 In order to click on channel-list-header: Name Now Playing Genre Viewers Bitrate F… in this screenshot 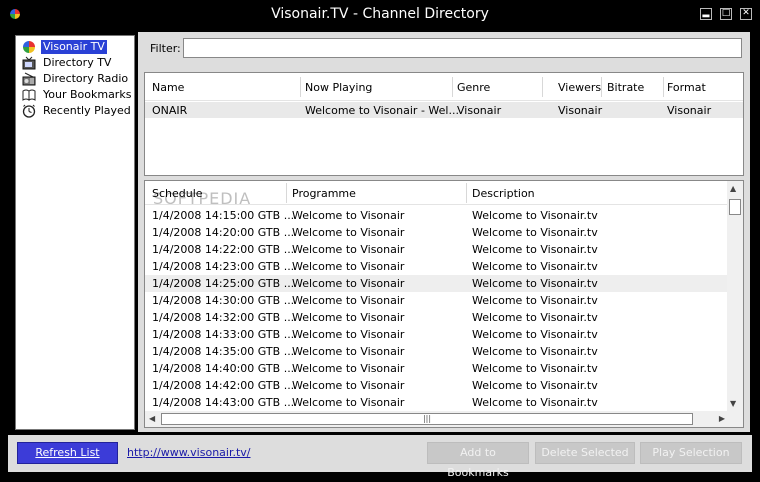, I will do `click(444, 87)`.